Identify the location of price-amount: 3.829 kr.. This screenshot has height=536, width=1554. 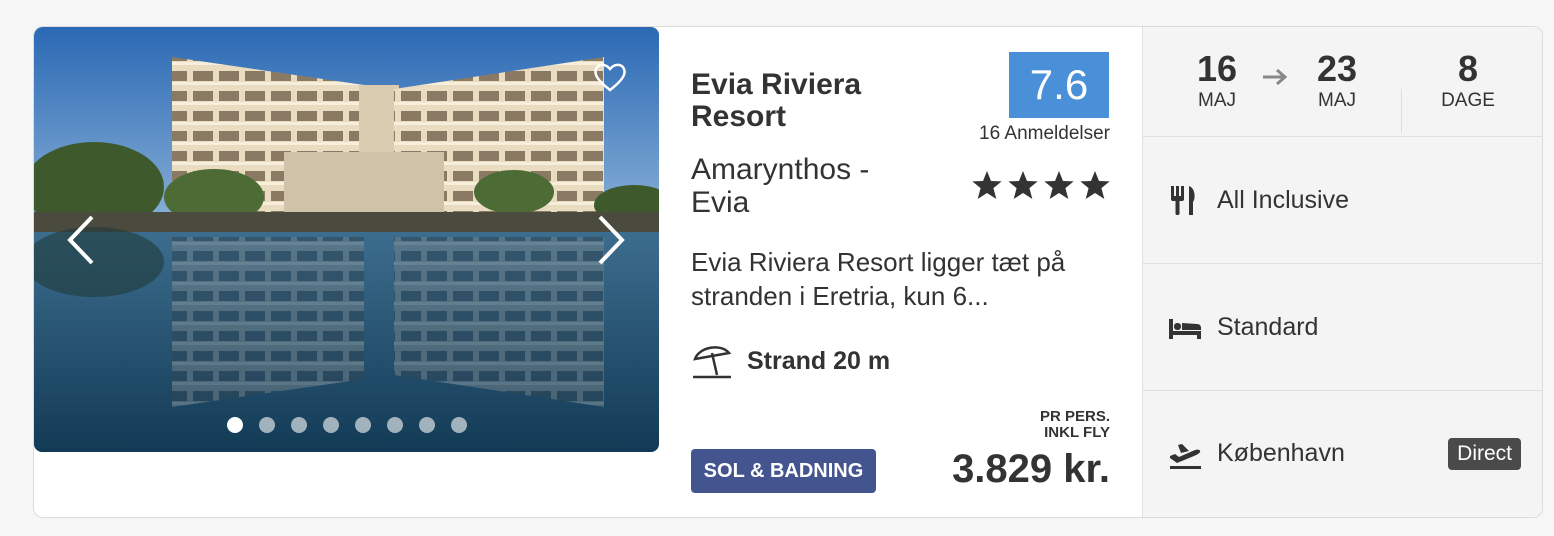
(1031, 469).